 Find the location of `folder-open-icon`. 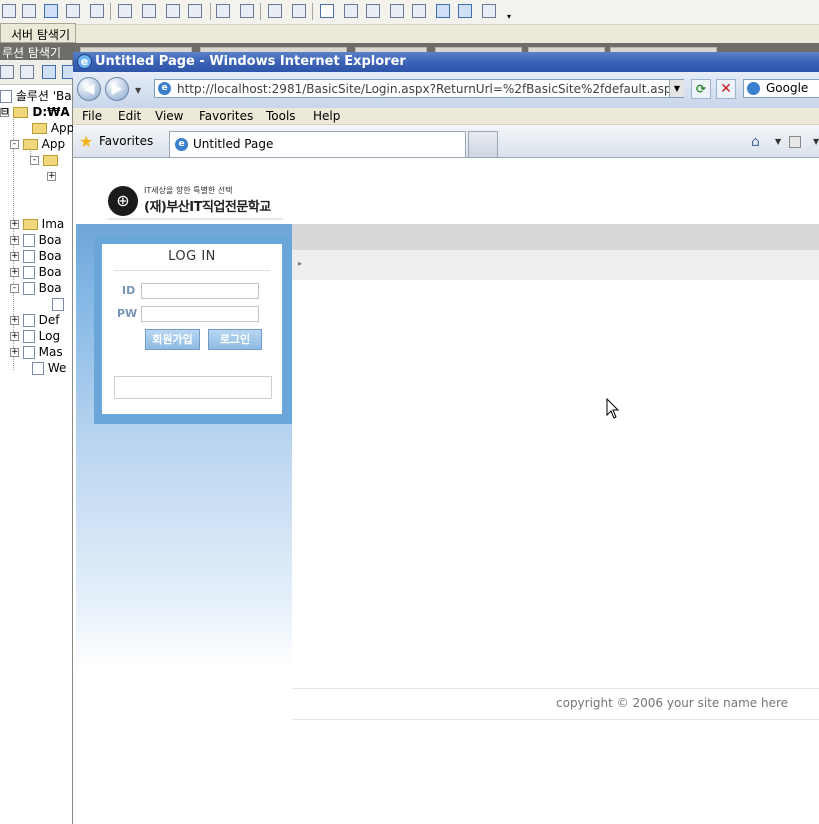

folder-open-icon is located at coordinates (30, 144).